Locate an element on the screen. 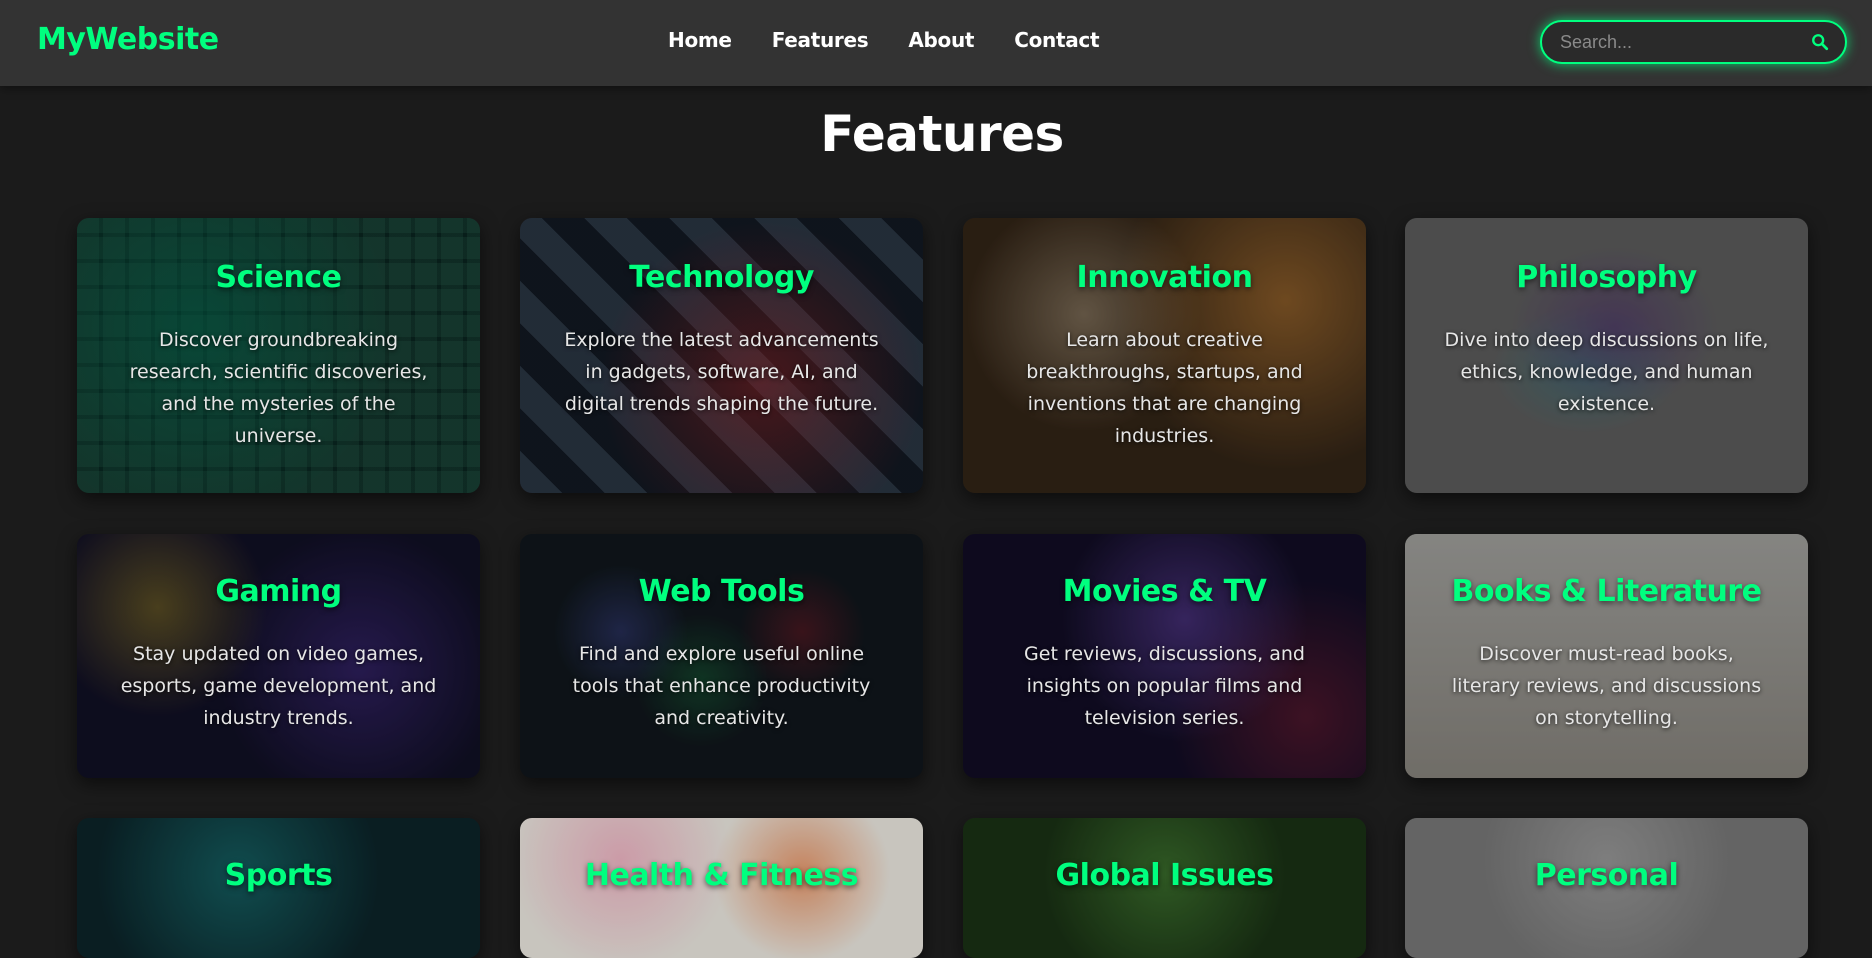  card-title: Gaming is located at coordinates (278, 591).